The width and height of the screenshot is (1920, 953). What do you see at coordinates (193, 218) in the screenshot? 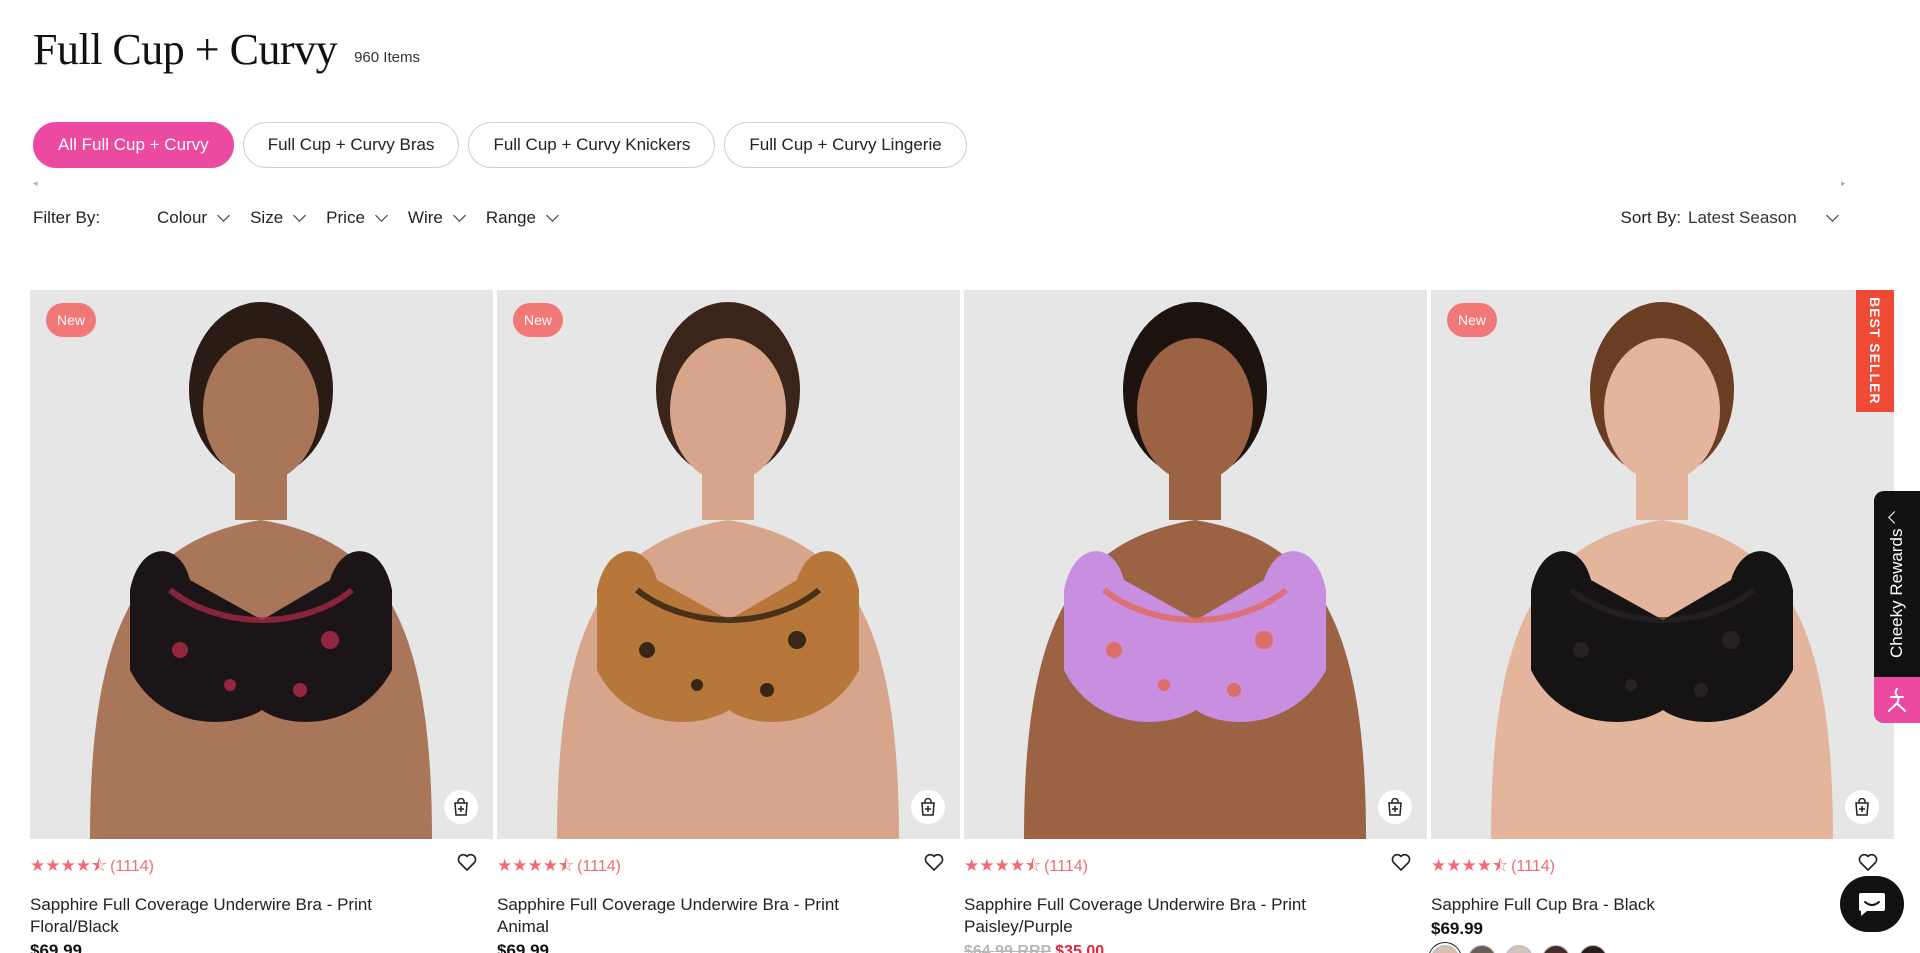
I see `filter-colour: Colour` at bounding box center [193, 218].